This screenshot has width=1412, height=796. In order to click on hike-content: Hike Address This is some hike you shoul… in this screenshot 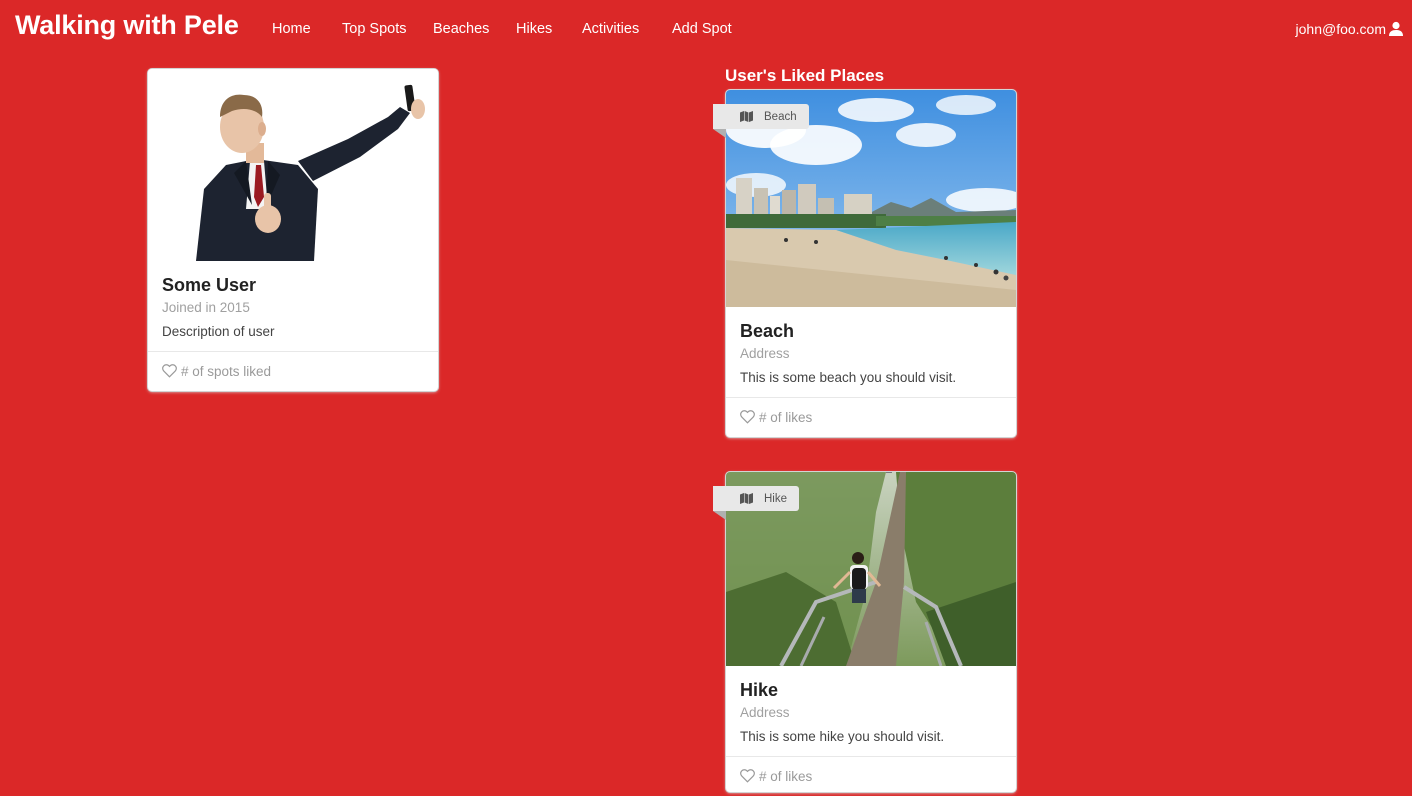, I will do `click(871, 711)`.